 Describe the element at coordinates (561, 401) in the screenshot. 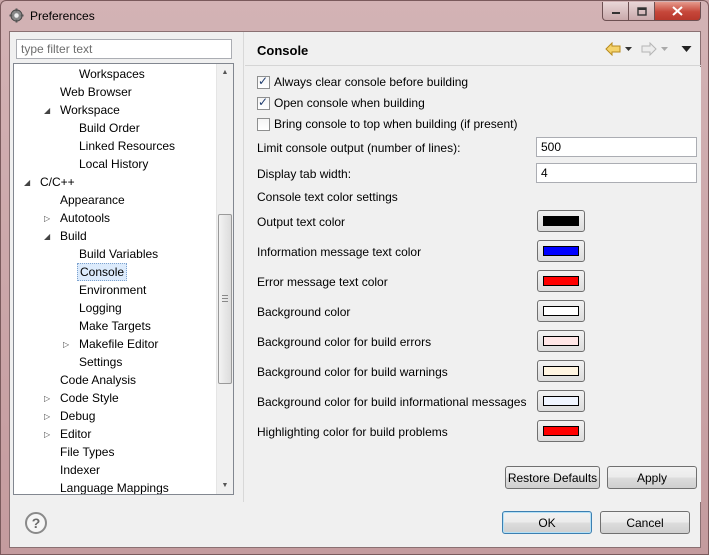

I see `build-info-bg-color-button` at that location.